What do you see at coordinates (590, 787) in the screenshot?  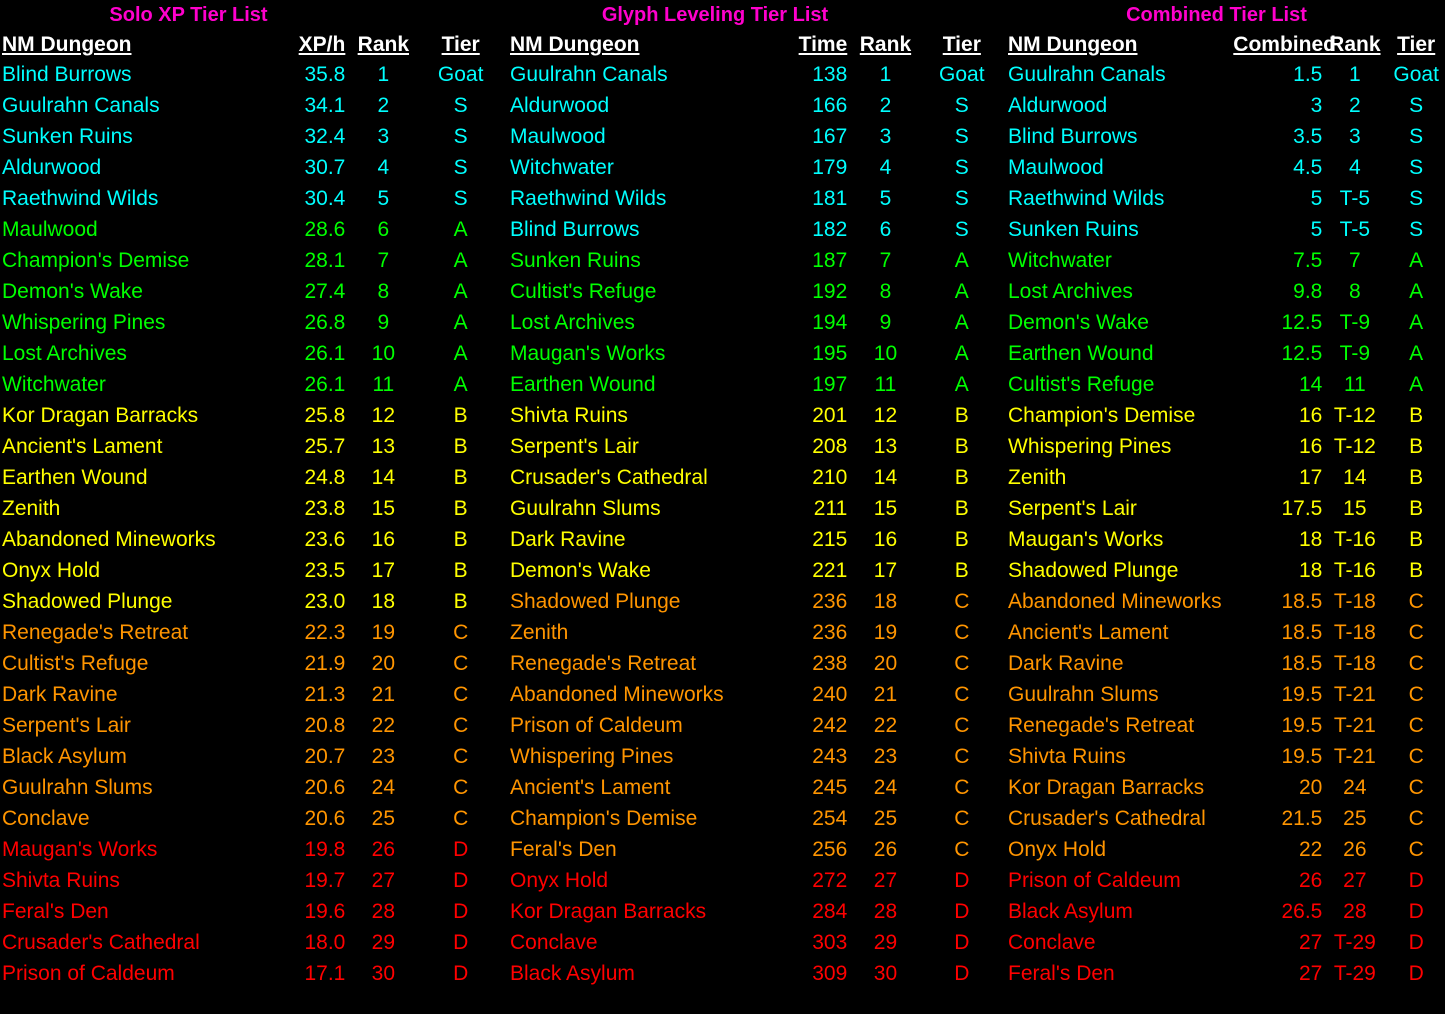 I see `cell-dungeon-name: Ancient's Lament` at bounding box center [590, 787].